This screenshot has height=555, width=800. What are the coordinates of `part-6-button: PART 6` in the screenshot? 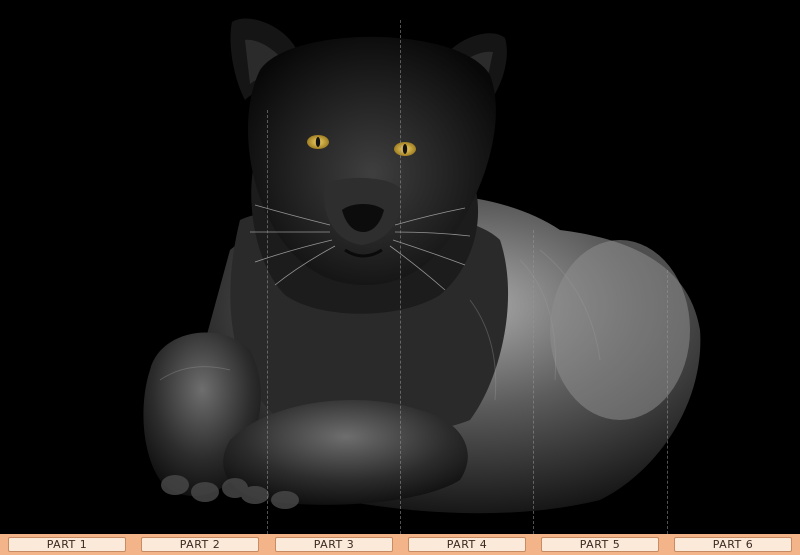 It's located at (733, 544).